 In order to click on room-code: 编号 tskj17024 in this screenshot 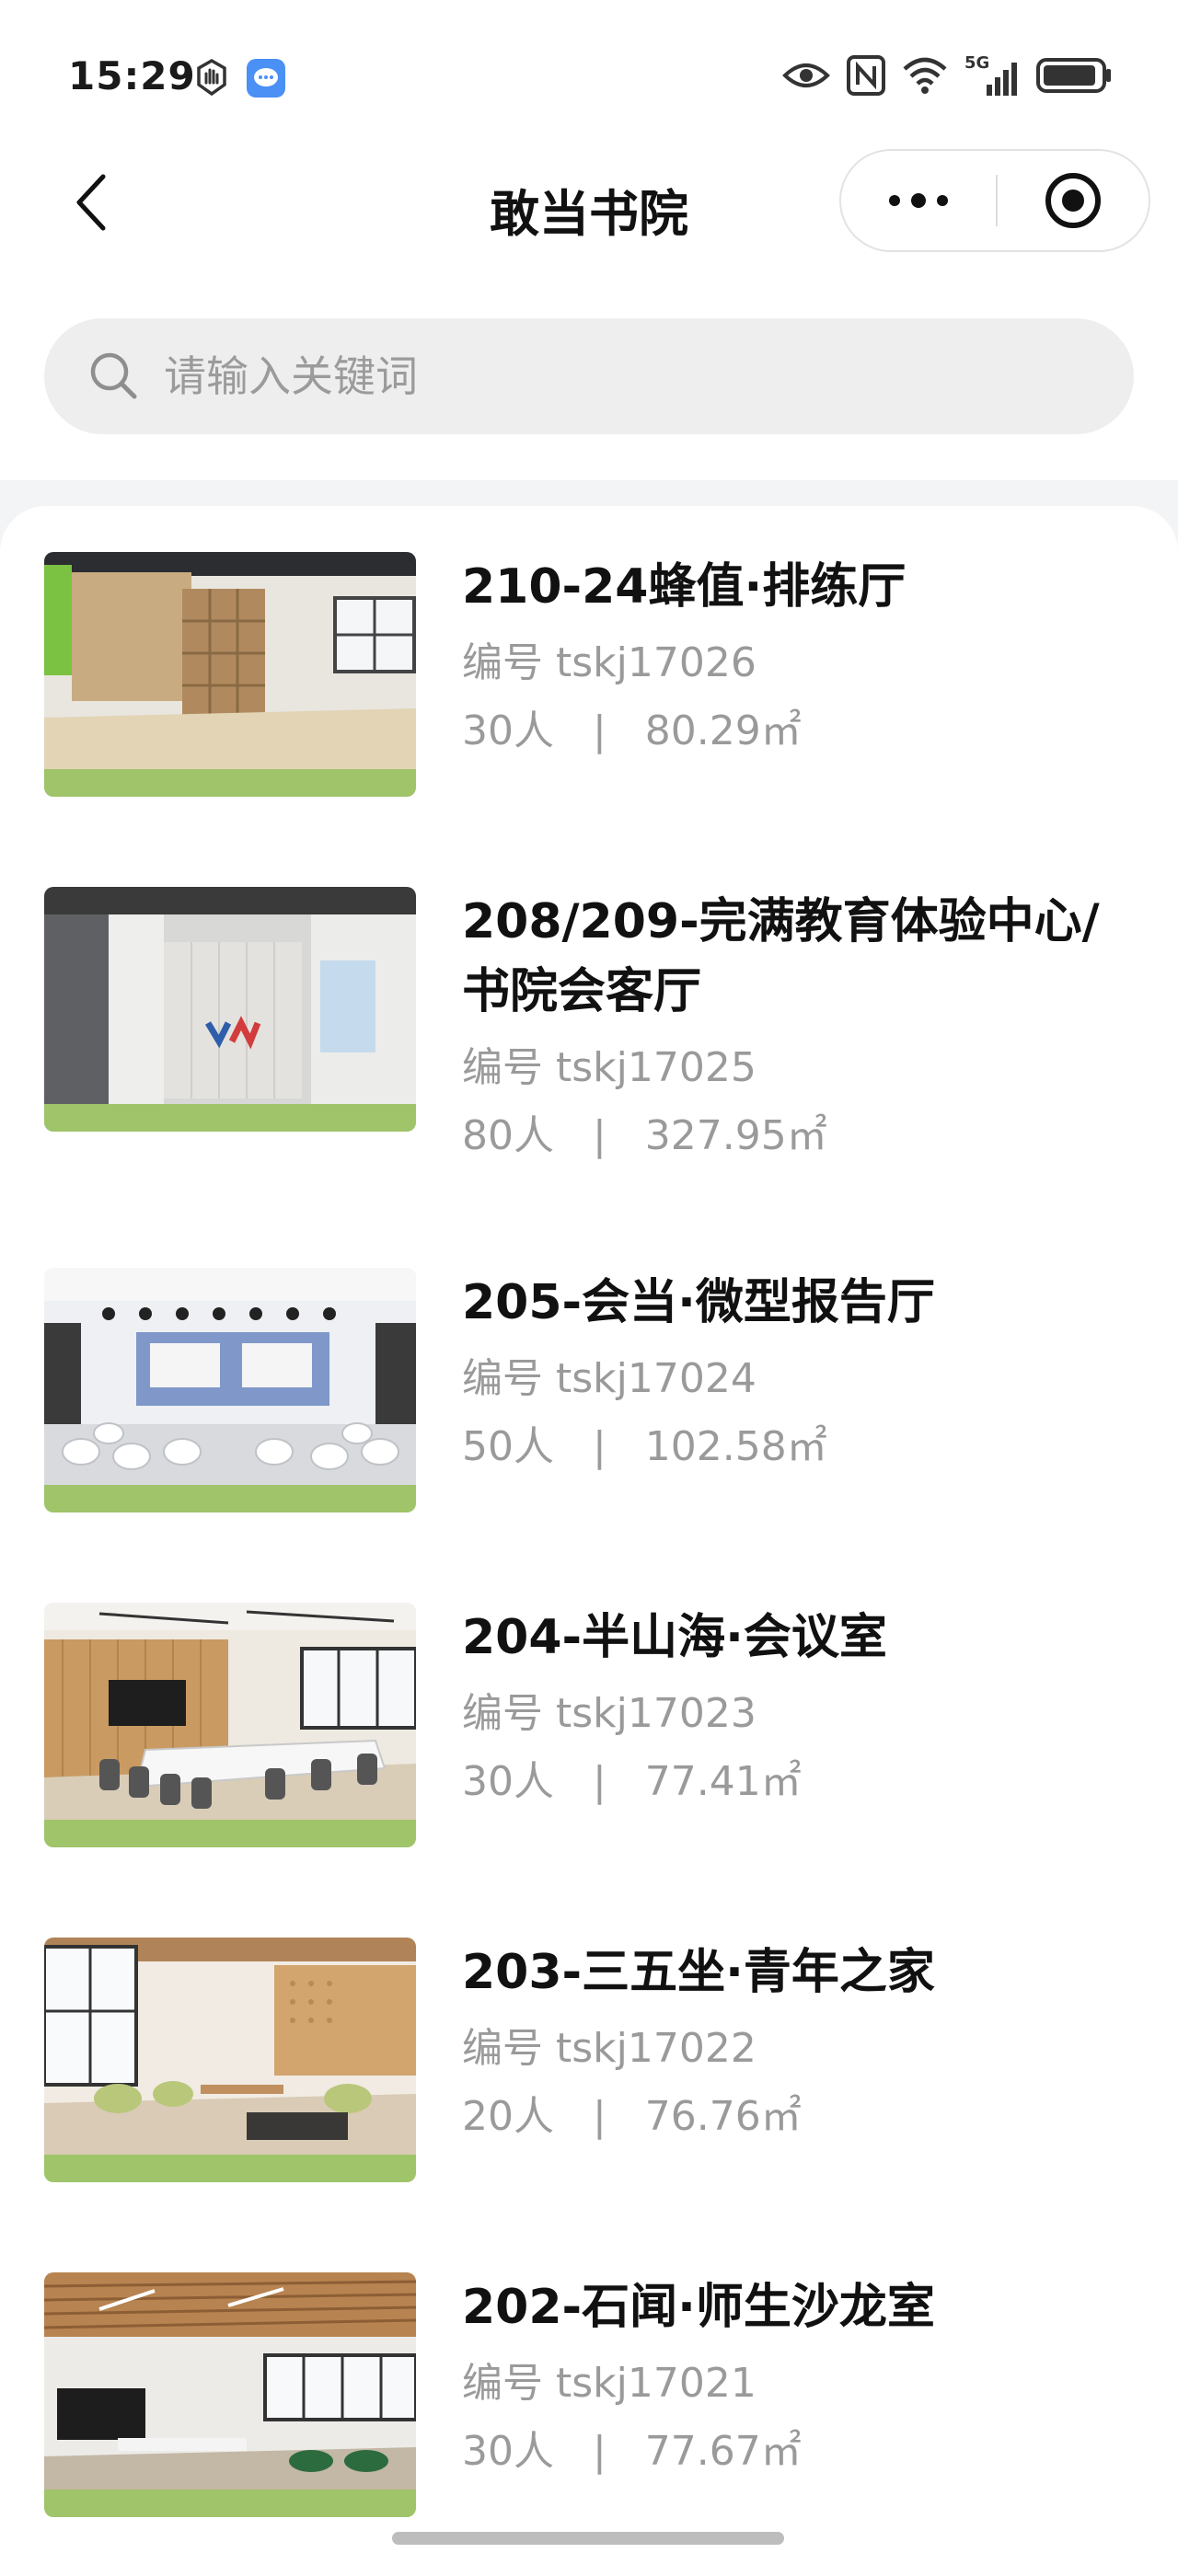, I will do `click(609, 1378)`.